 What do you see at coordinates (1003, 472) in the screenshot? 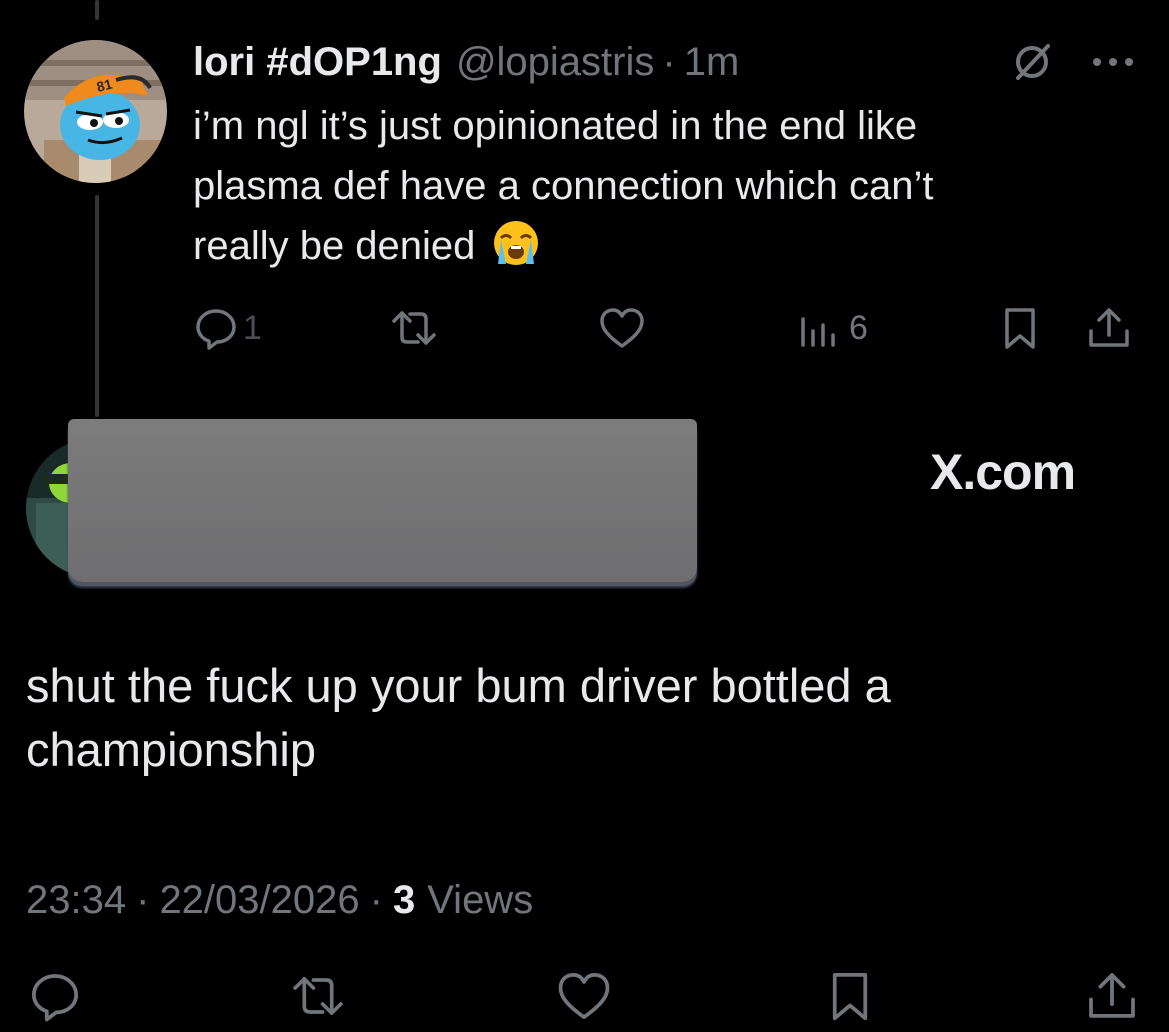
I see `xcom-watermark: X.com` at bounding box center [1003, 472].